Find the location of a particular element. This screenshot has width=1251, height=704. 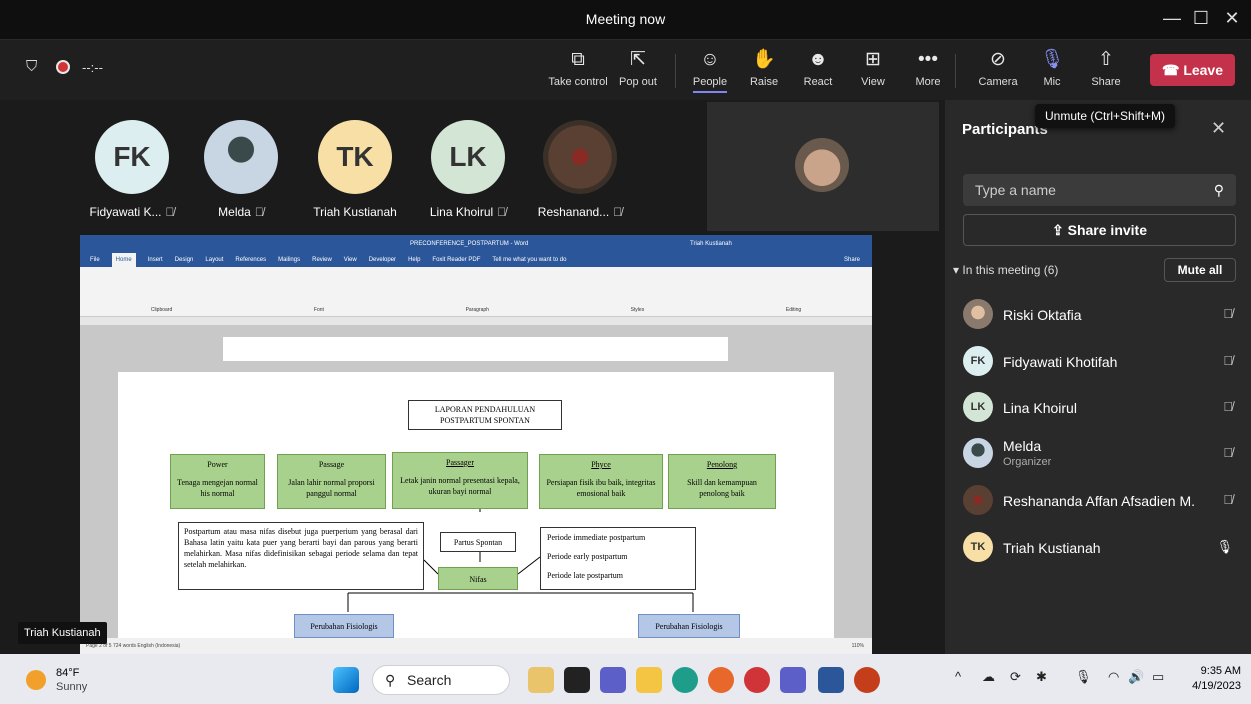

minimize-button: — is located at coordinates (1172, 18).